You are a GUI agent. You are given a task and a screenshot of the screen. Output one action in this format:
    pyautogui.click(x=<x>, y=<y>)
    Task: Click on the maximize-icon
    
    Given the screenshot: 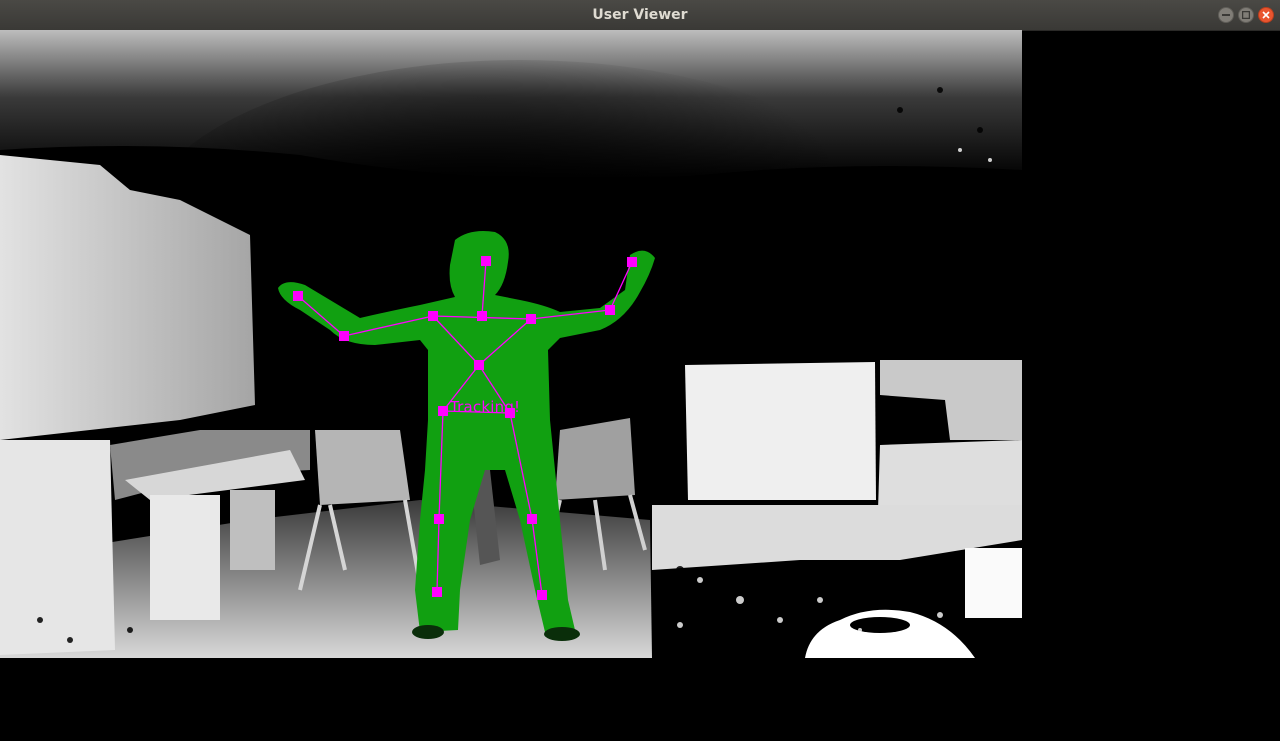 What is the action you would take?
    pyautogui.click(x=1246, y=15)
    